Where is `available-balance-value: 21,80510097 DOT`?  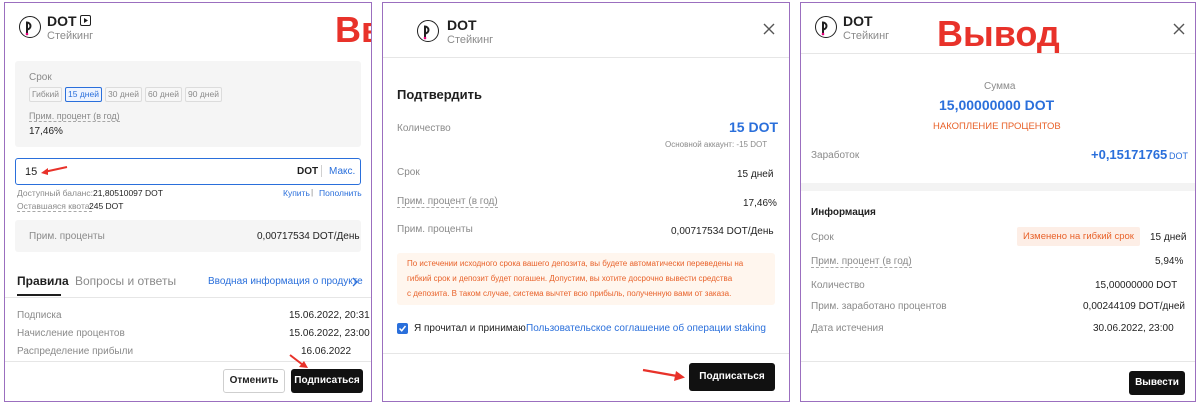
available-balance-value: 21,80510097 DOT is located at coordinates (128, 193).